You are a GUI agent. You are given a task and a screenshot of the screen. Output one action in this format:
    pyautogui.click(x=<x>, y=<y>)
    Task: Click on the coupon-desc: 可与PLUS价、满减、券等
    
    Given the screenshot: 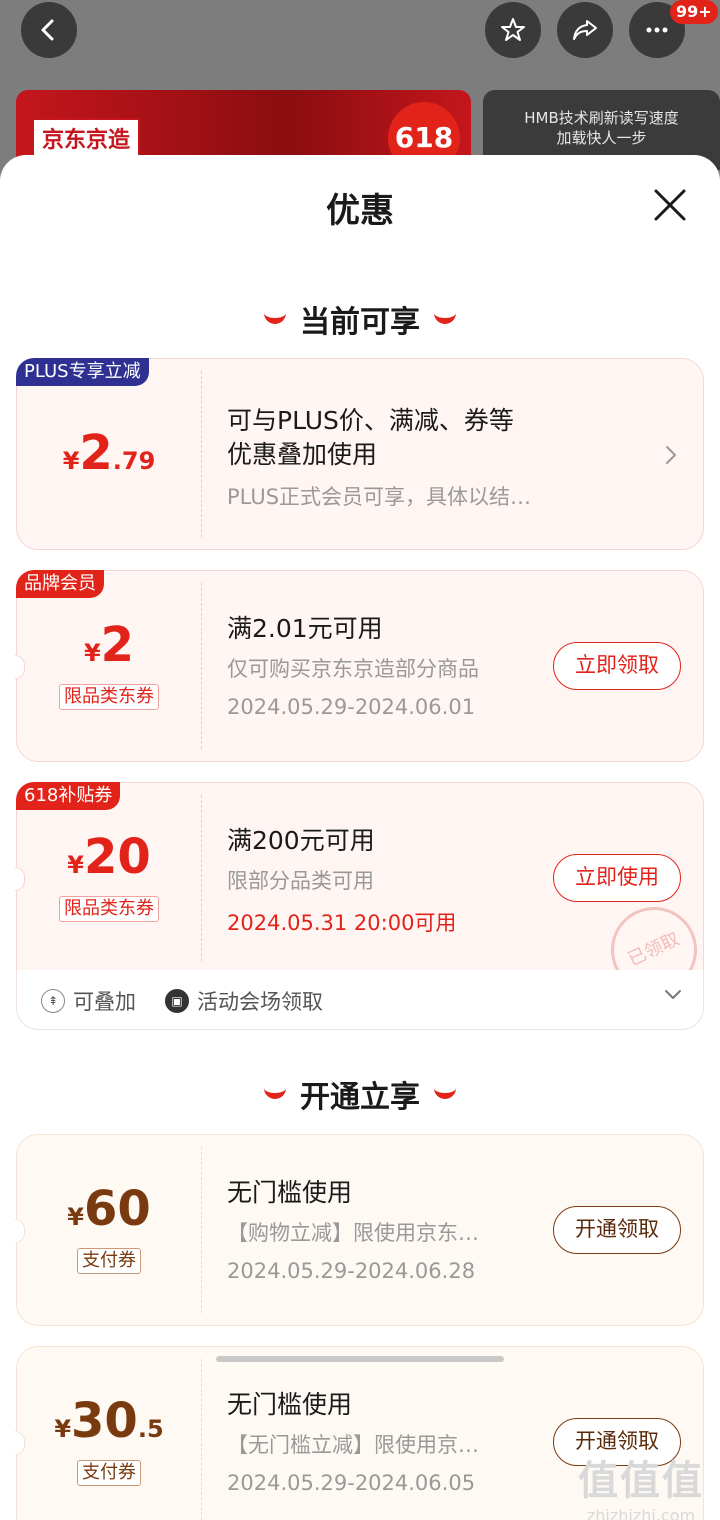 What is the action you would take?
    pyautogui.click(x=370, y=420)
    